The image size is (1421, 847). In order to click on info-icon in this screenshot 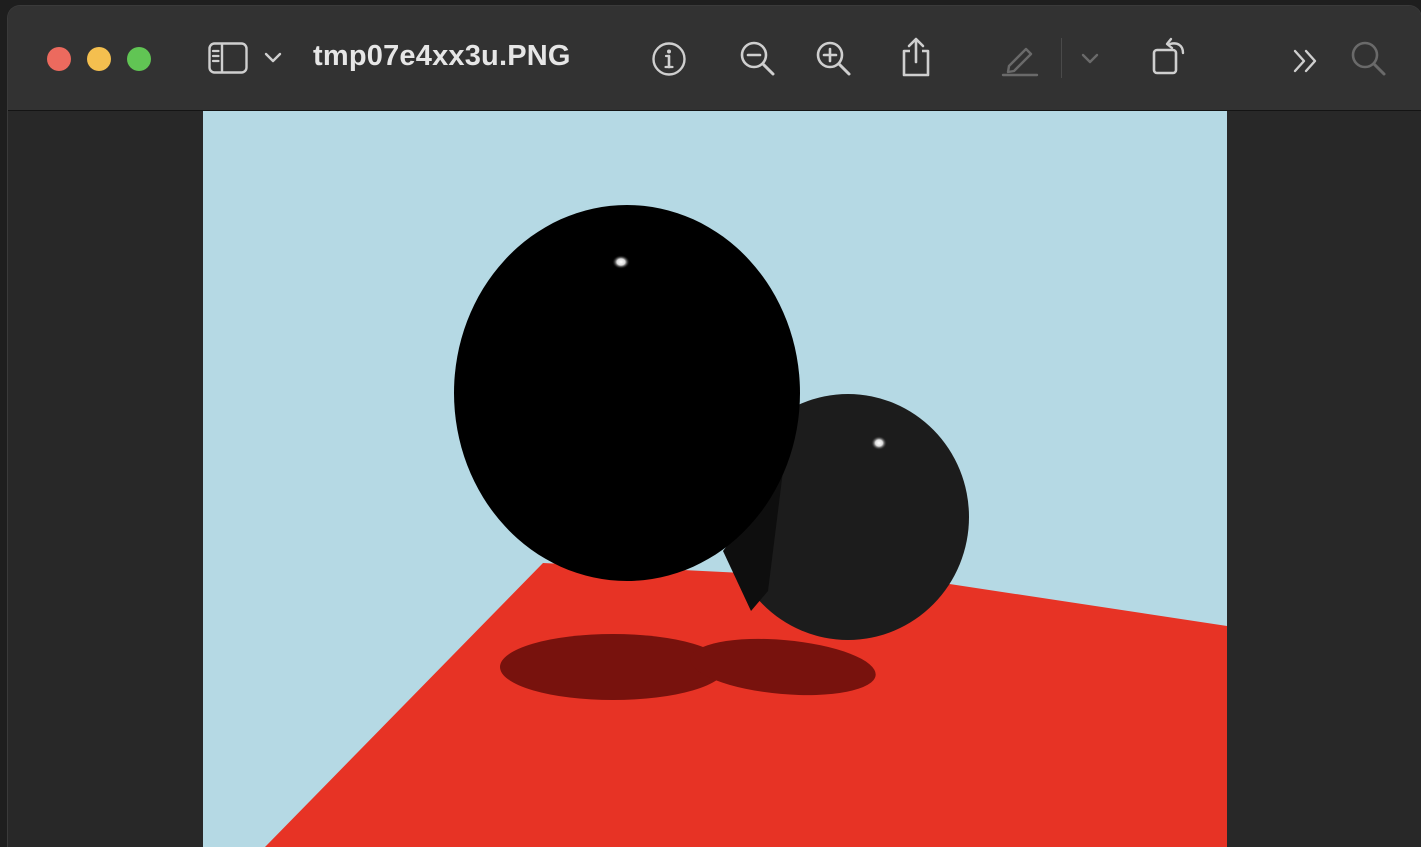, I will do `click(669, 59)`.